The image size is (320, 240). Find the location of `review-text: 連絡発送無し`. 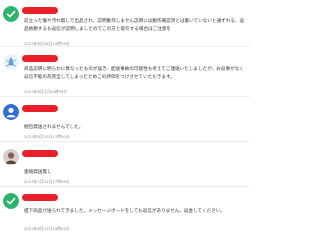

review-text: 連絡発送無し is located at coordinates (38, 172).